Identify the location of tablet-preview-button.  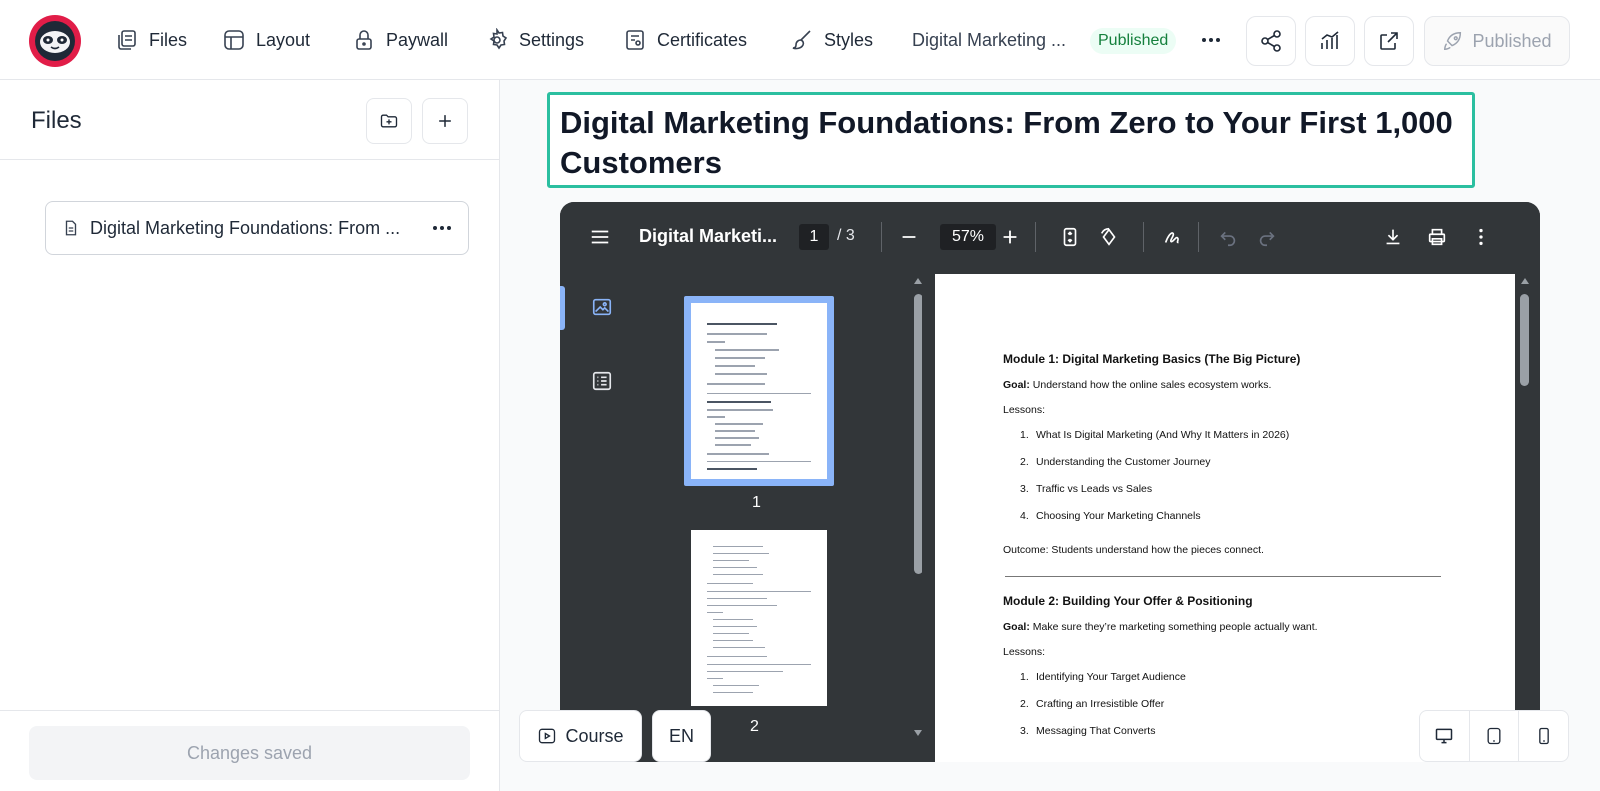
(1495, 736).